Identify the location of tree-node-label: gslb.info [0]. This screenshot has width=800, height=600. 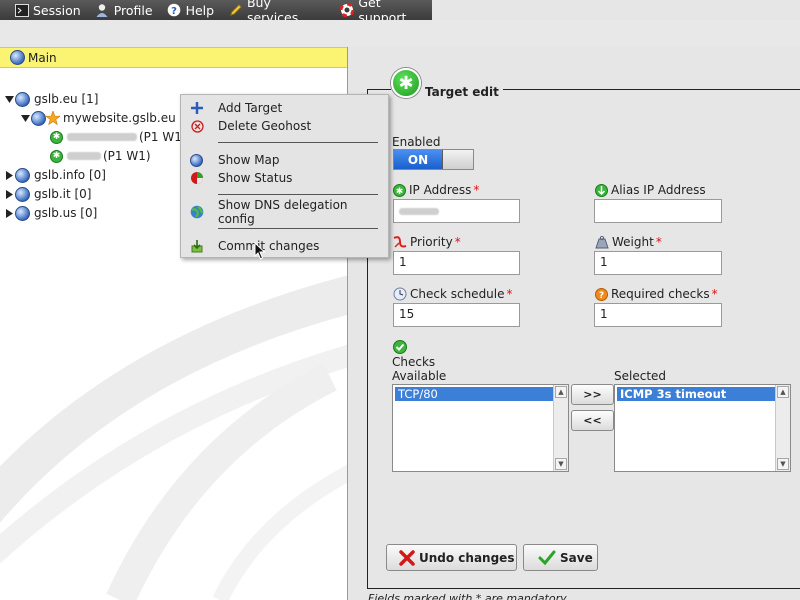
(70, 175).